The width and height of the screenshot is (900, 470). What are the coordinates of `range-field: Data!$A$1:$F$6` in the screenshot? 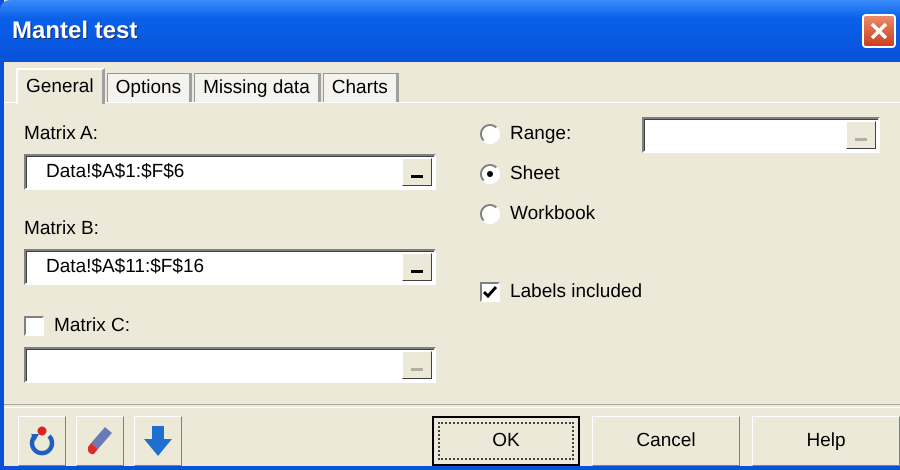 It's located at (230, 172).